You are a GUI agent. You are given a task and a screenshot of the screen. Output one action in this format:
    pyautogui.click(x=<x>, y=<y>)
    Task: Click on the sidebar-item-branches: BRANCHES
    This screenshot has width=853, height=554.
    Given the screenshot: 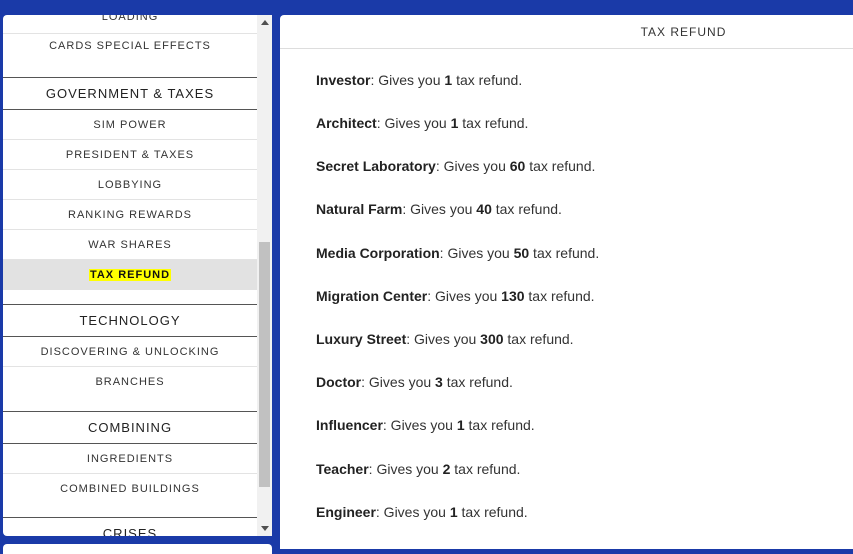 What is the action you would take?
    pyautogui.click(x=130, y=382)
    